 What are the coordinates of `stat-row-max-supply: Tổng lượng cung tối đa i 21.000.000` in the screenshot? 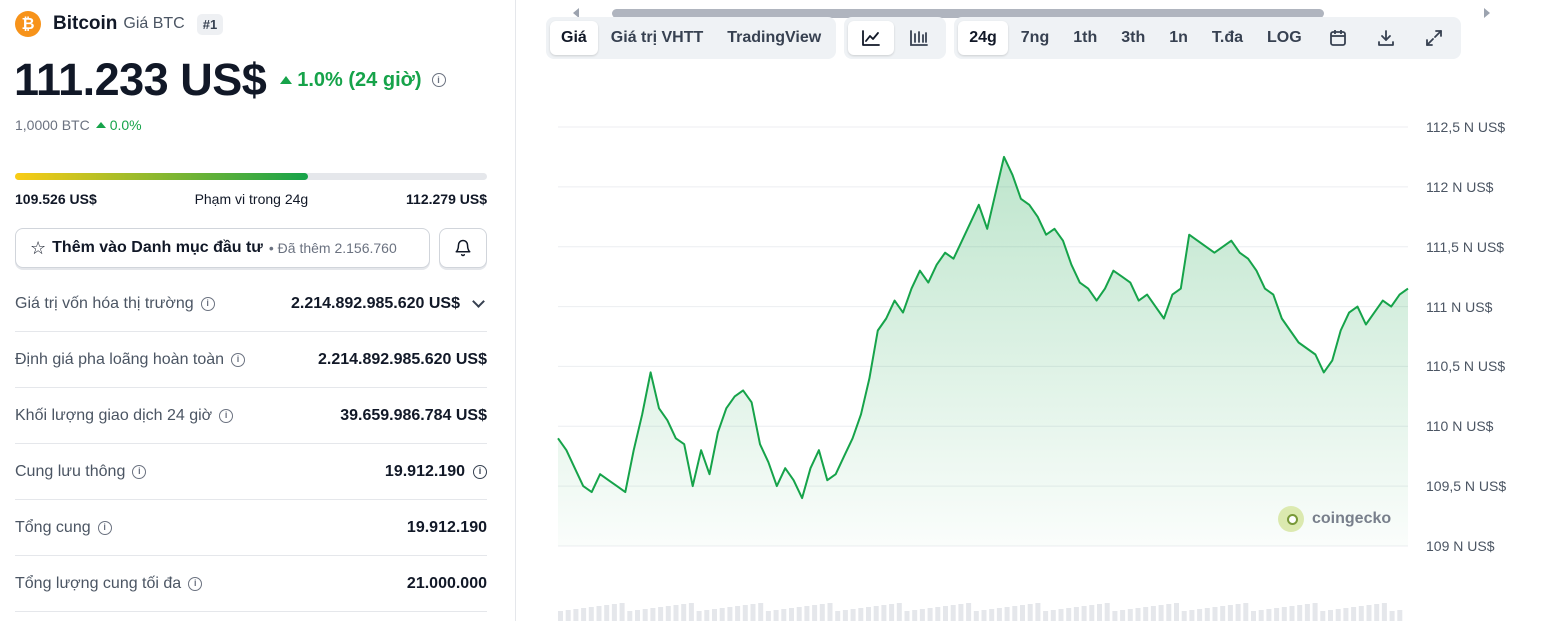 It's located at (251, 584).